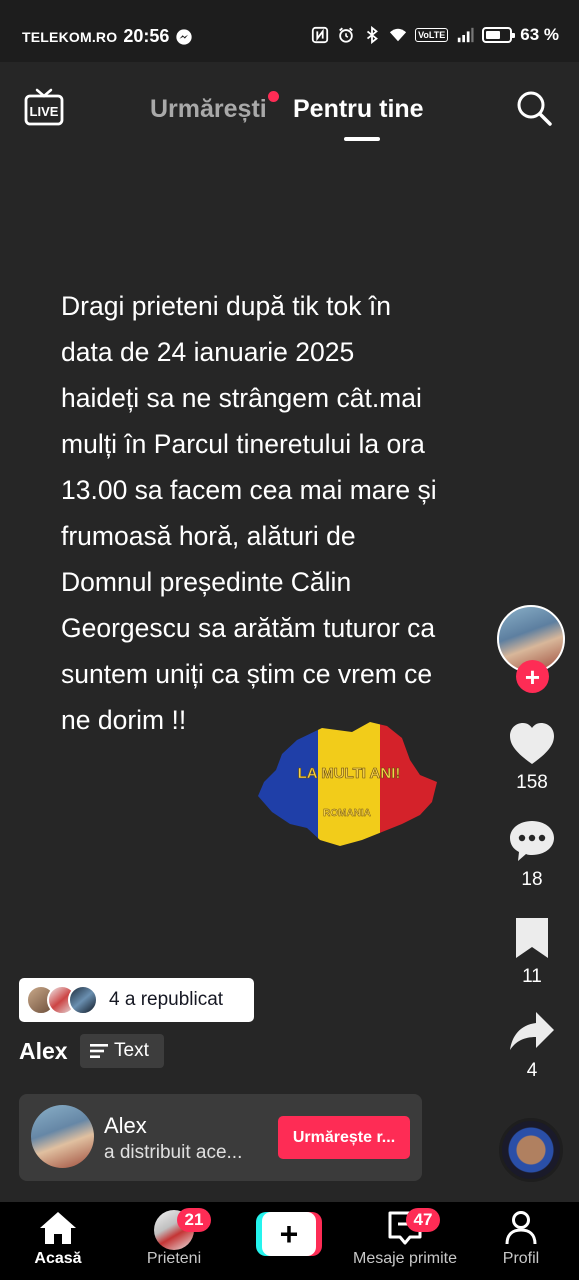 The width and height of the screenshot is (579, 1280). I want to click on nav-home: Acasă, so click(58, 1239).